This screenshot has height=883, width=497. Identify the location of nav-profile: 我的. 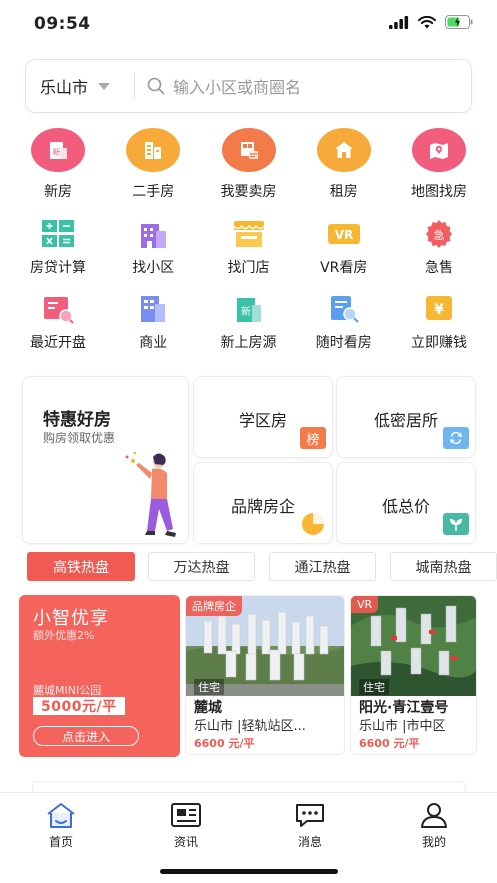
(434, 825).